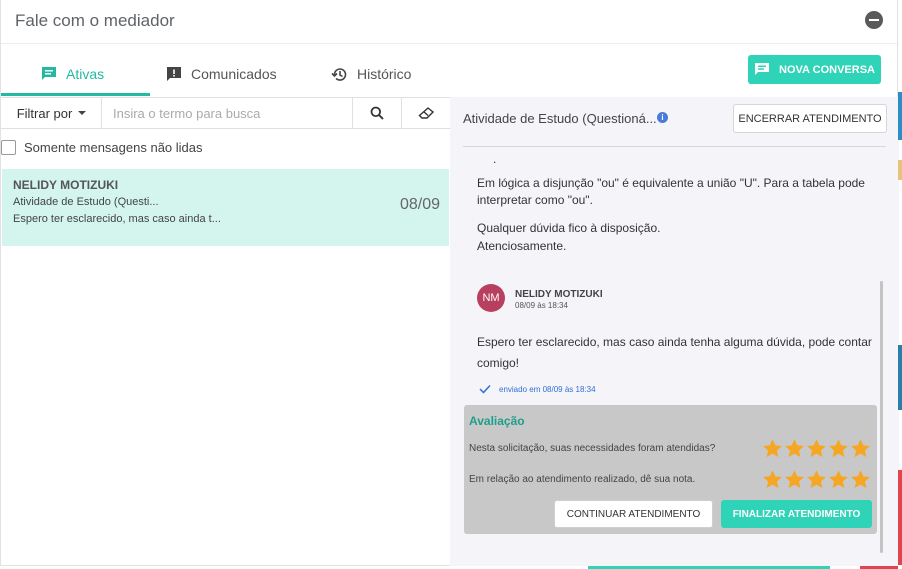 The image size is (902, 569). What do you see at coordinates (559, 294) in the screenshot?
I see `message-sender: NELIDY MOTIZUKI` at bounding box center [559, 294].